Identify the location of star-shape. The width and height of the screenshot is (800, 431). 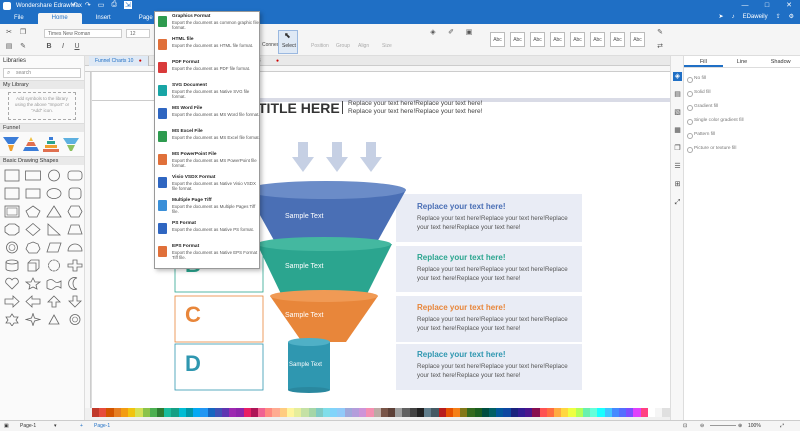
(33, 283).